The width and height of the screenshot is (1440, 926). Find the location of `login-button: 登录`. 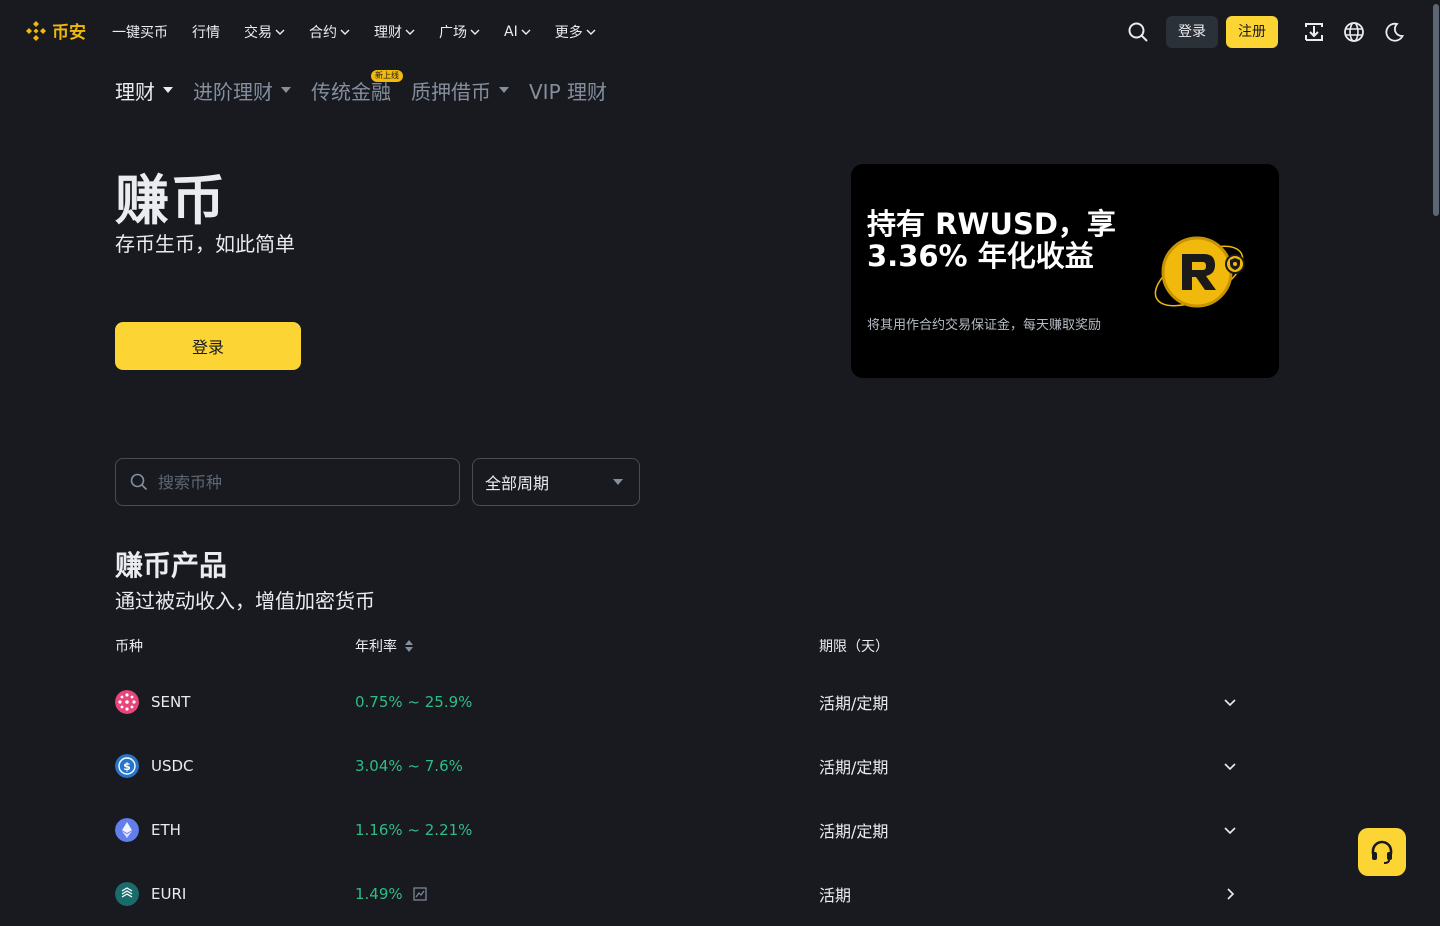

login-button: 登录 is located at coordinates (1192, 32).